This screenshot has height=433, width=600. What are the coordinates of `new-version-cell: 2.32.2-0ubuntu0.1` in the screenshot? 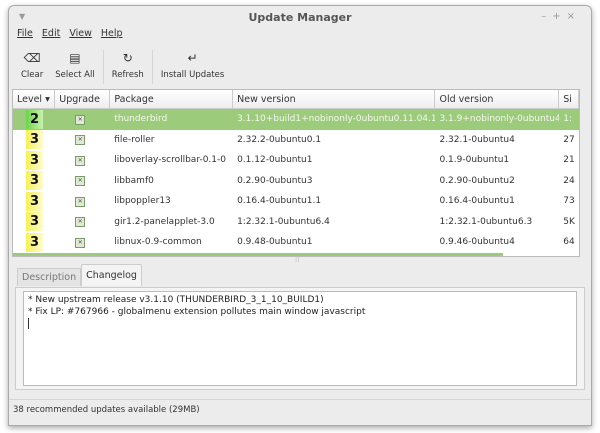 It's located at (279, 139).